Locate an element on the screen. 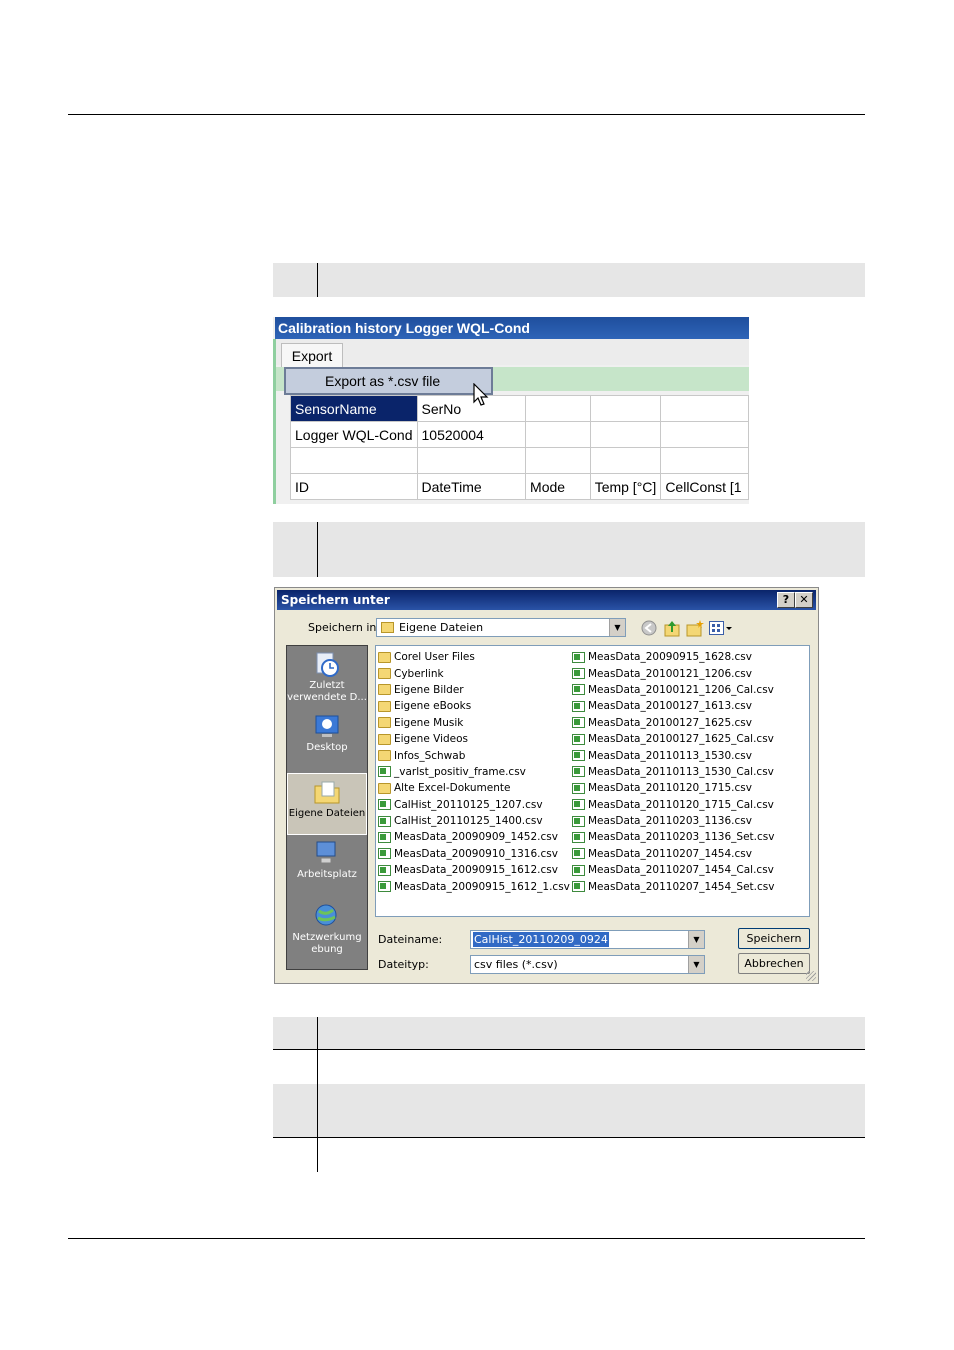 This screenshot has width=954, height=1350. file-list-item: _varlst_positiv_frame.csv is located at coordinates (474, 772).